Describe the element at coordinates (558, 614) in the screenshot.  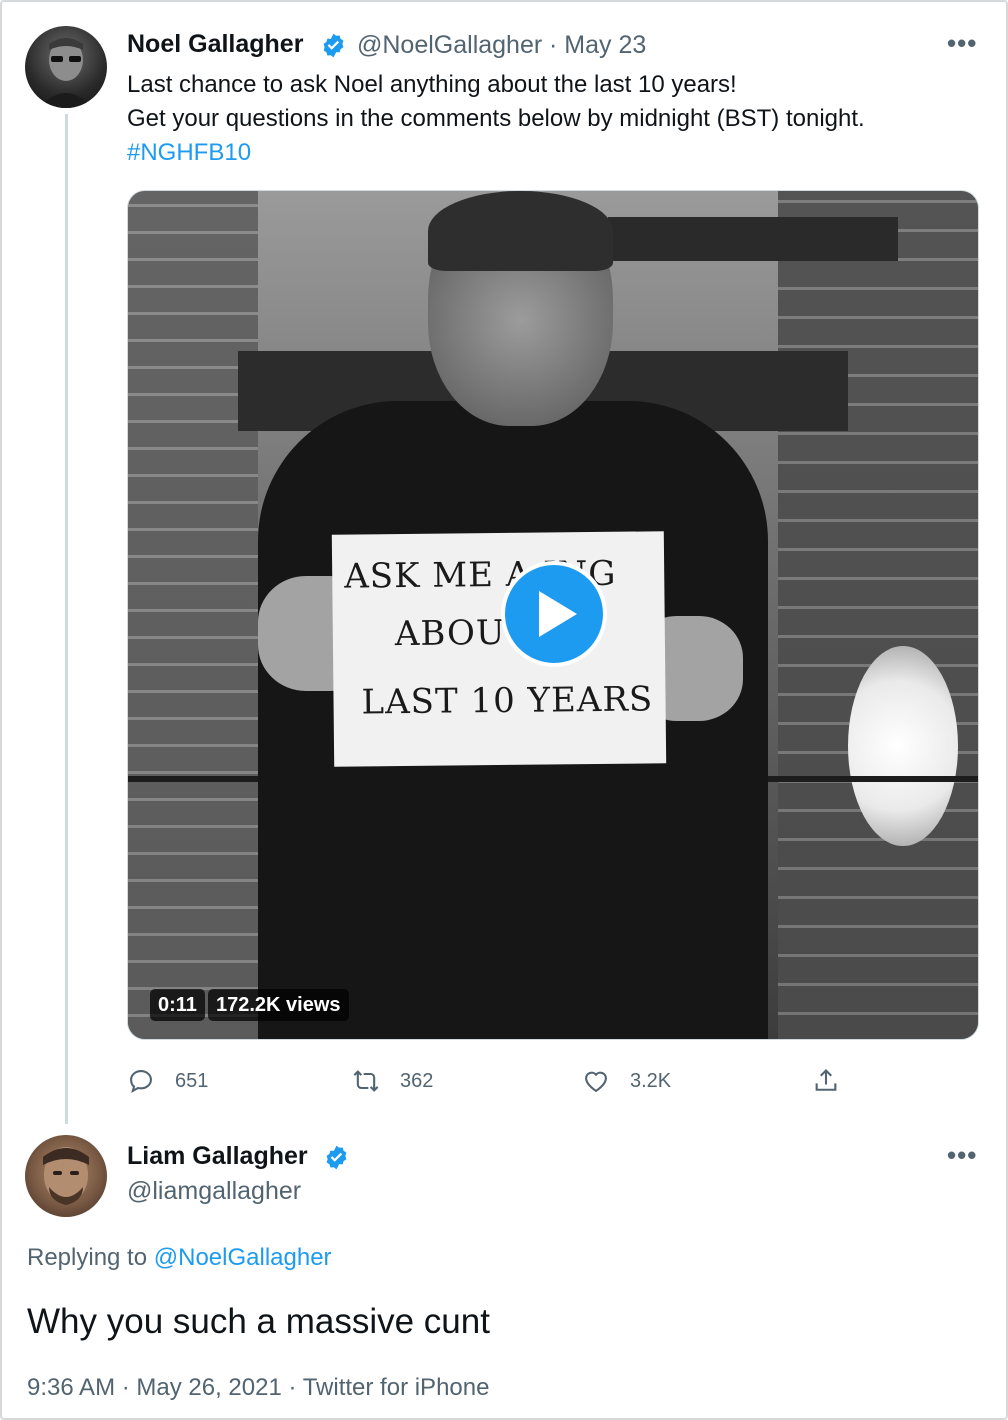
I see `play-icon` at that location.